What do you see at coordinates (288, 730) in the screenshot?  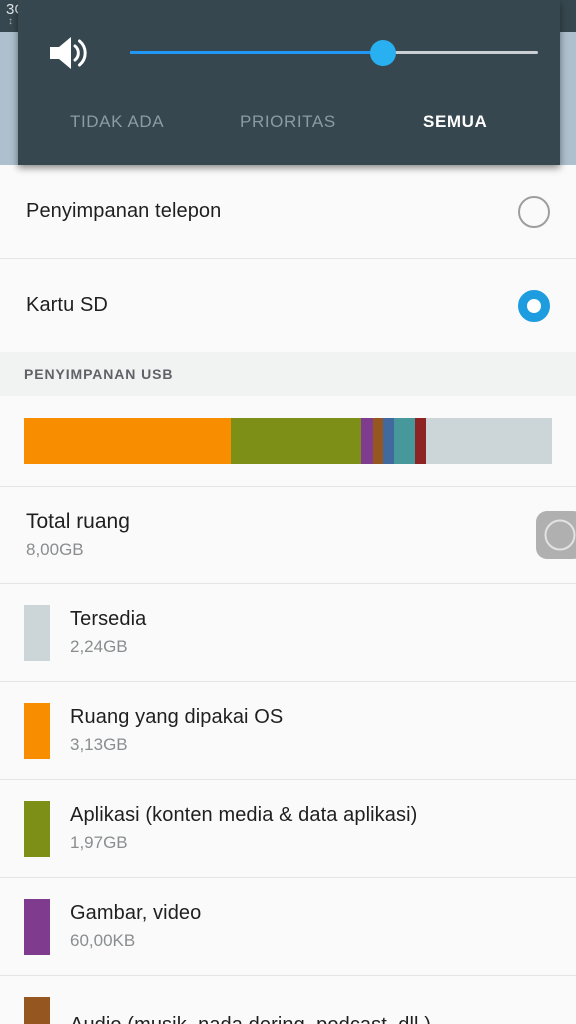 I see `legend-row: Ruang yang dipakai OS 3,13GB` at bounding box center [288, 730].